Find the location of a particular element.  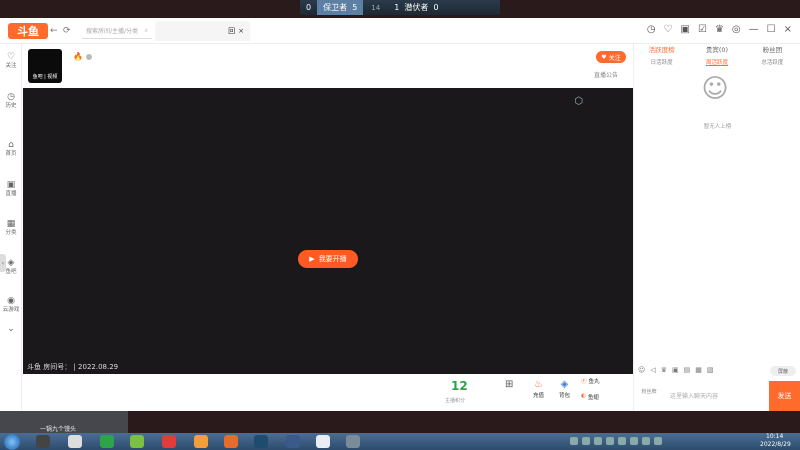

settings-icon: ◎ is located at coordinates (736, 29).